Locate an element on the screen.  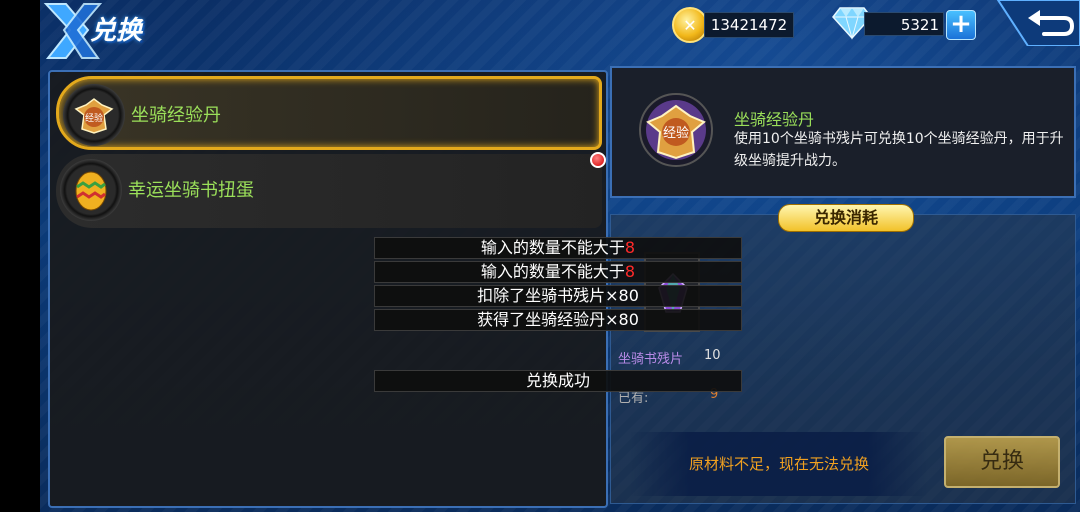
diamond-amount: 5321 is located at coordinates (904, 24).